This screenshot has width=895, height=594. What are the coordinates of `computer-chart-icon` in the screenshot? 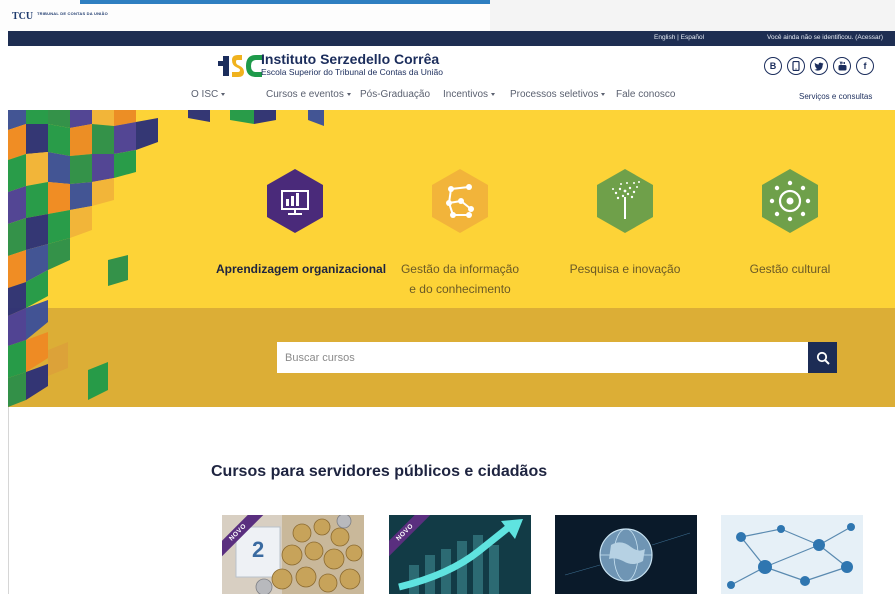 It's located at (295, 201).